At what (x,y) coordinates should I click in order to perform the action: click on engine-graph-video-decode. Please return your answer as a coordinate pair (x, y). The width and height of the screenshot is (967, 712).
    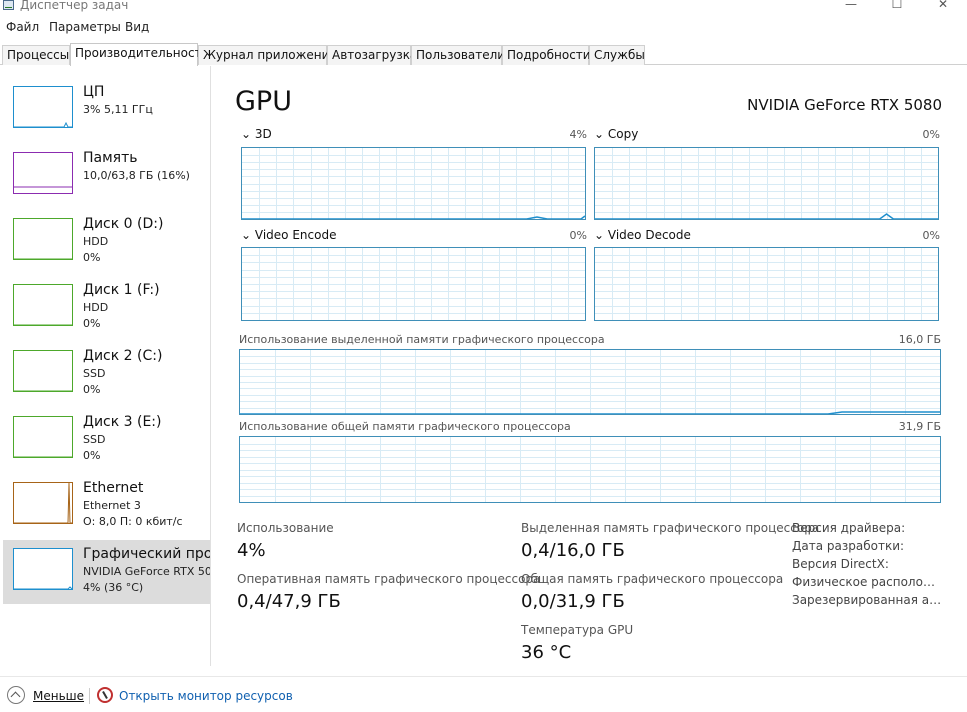
    Looking at the image, I should click on (766, 284).